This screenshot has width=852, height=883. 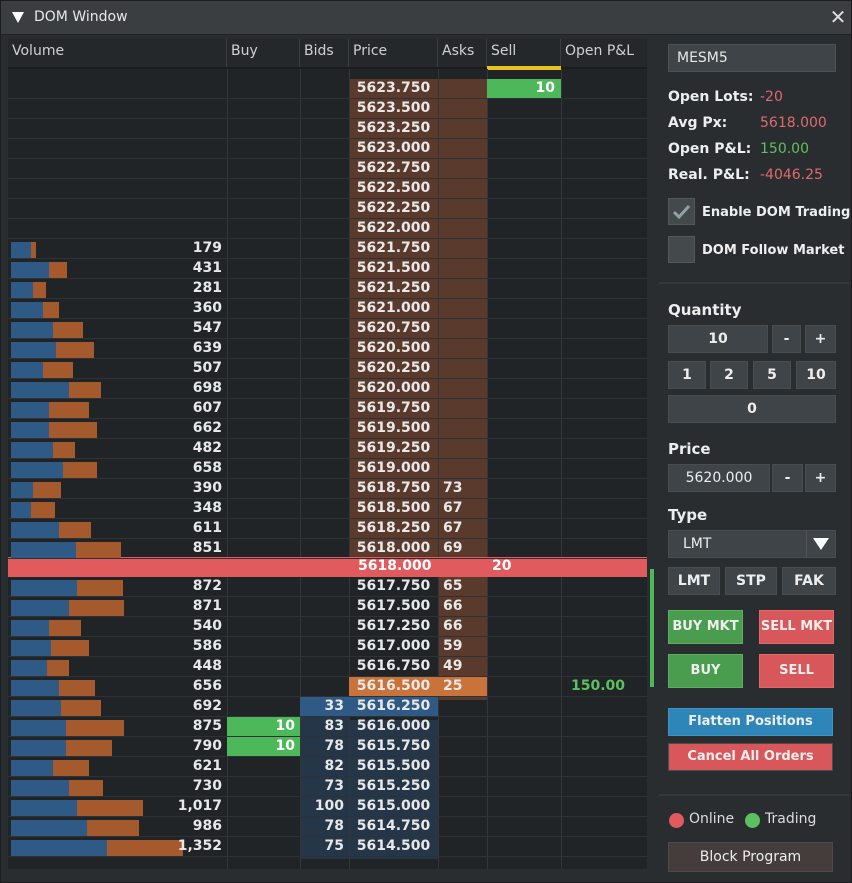 I want to click on ladder-row: 5622.500, so click(x=327, y=189).